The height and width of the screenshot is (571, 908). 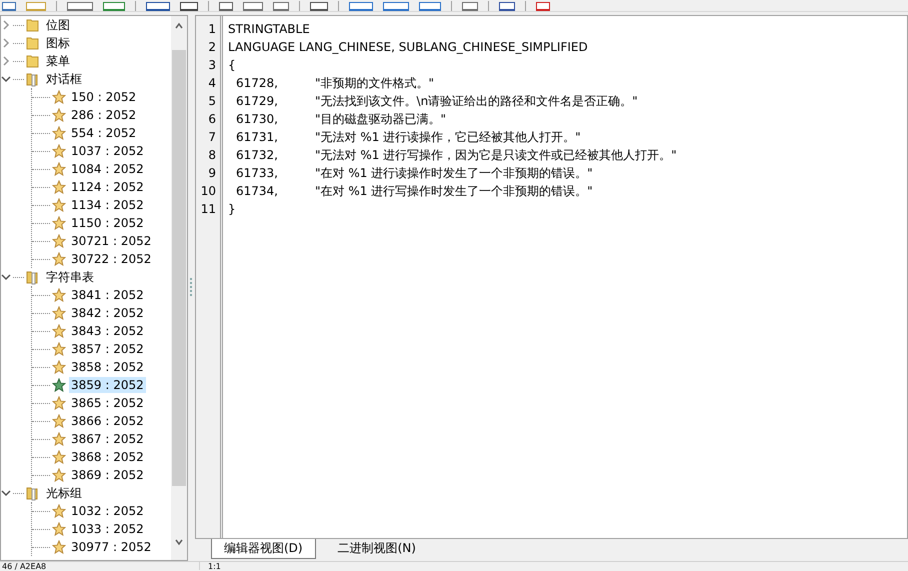 I want to click on tree-item: 字符串表, so click(x=70, y=277).